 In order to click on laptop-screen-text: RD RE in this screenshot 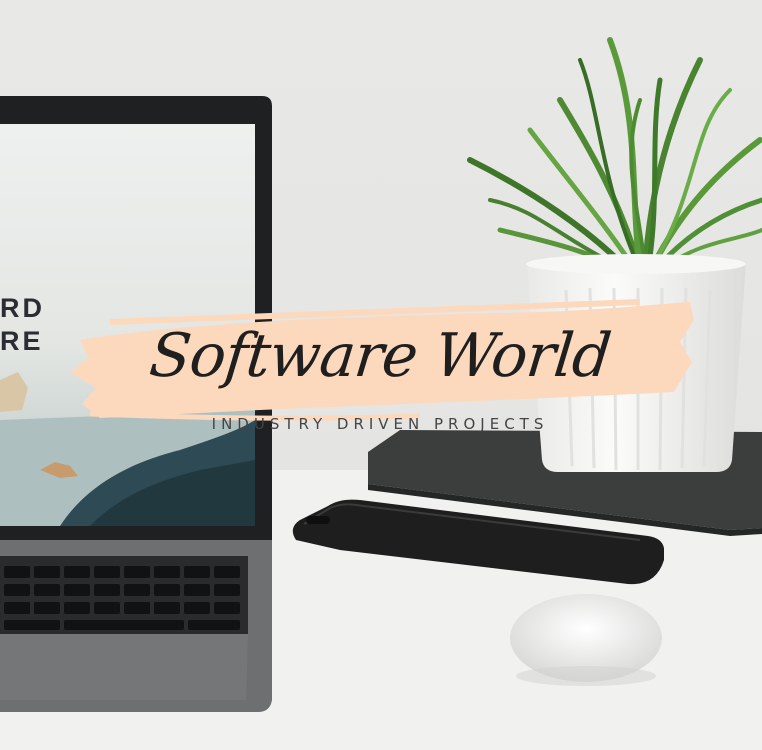, I will do `click(22, 325)`.